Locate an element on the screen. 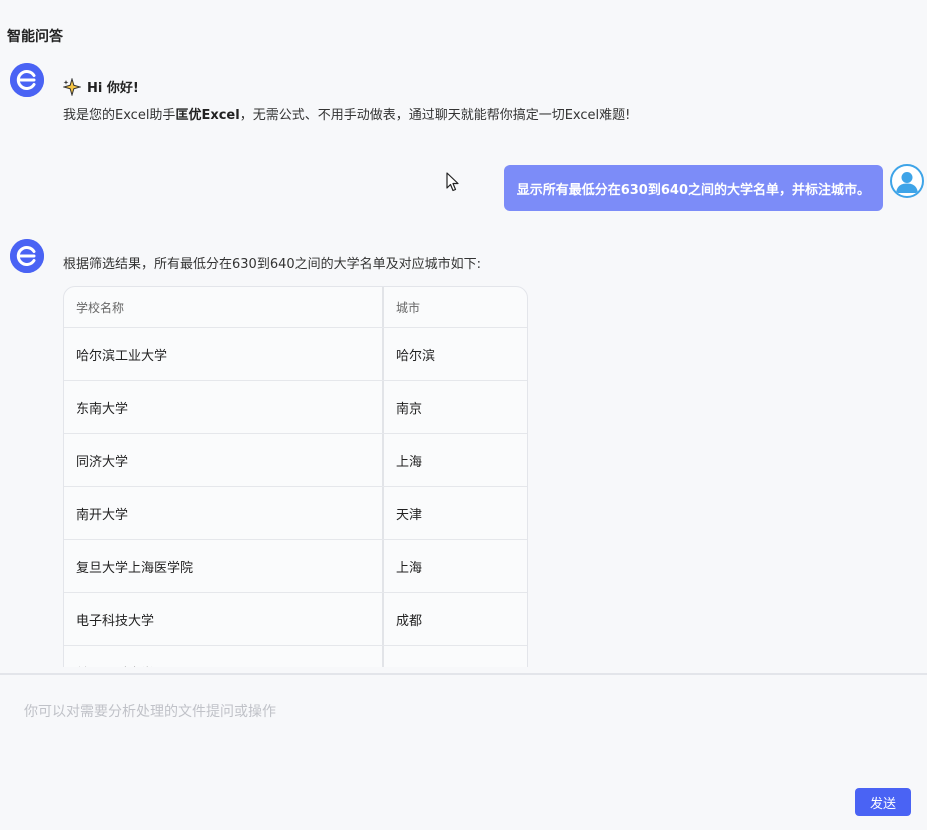 The image size is (927, 830). table-row: 哈尔滨工业大学 哈尔滨 is located at coordinates (295, 354).